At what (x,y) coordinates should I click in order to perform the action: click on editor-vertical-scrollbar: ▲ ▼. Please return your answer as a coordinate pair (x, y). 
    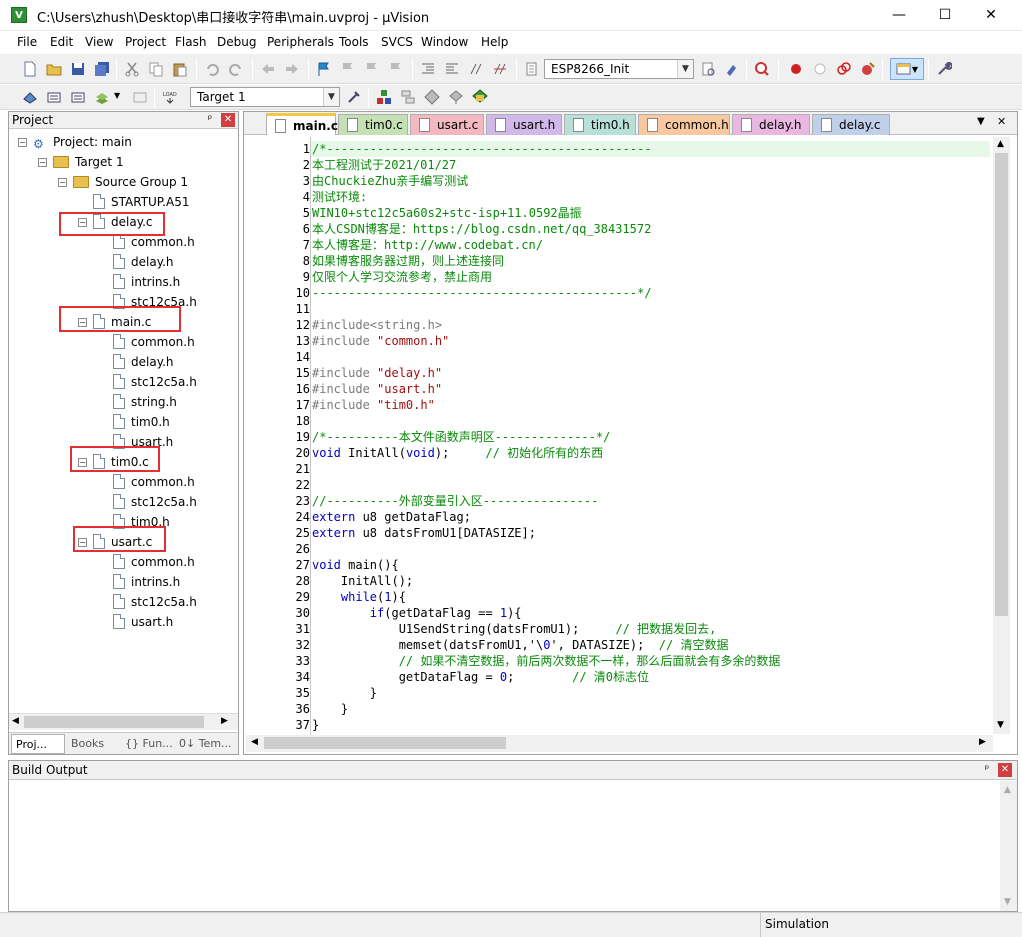
    Looking at the image, I should click on (1001, 435).